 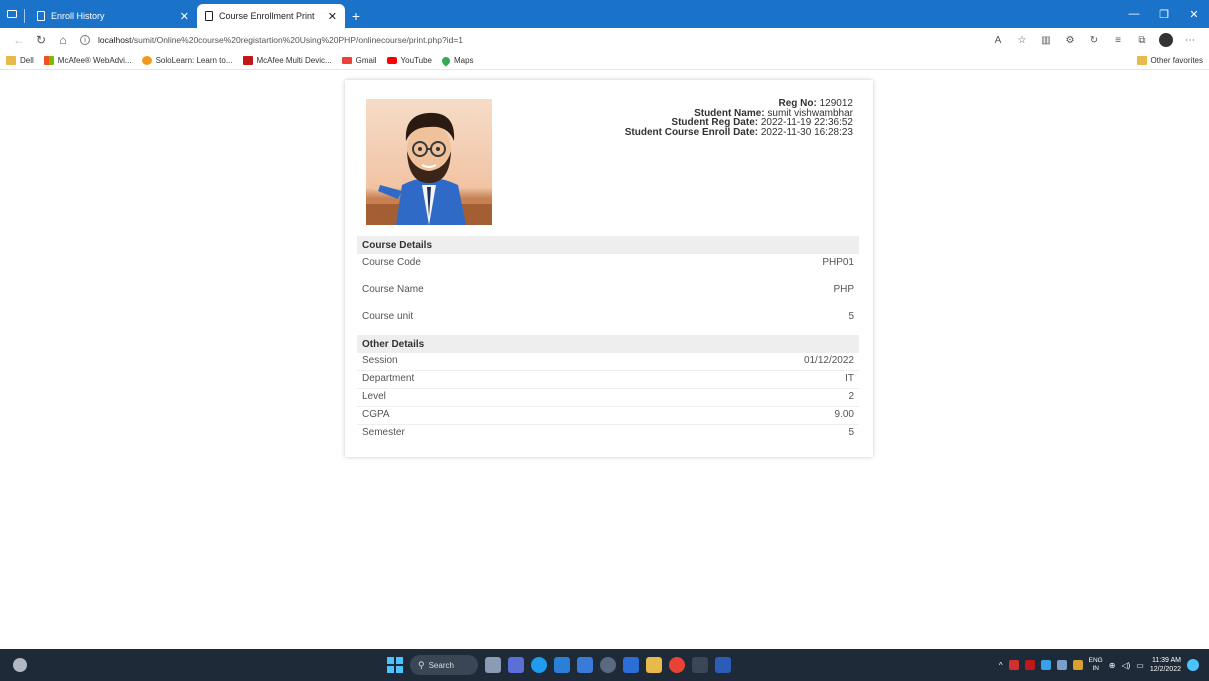 I want to click on notification-icon, so click(x=1193, y=665).